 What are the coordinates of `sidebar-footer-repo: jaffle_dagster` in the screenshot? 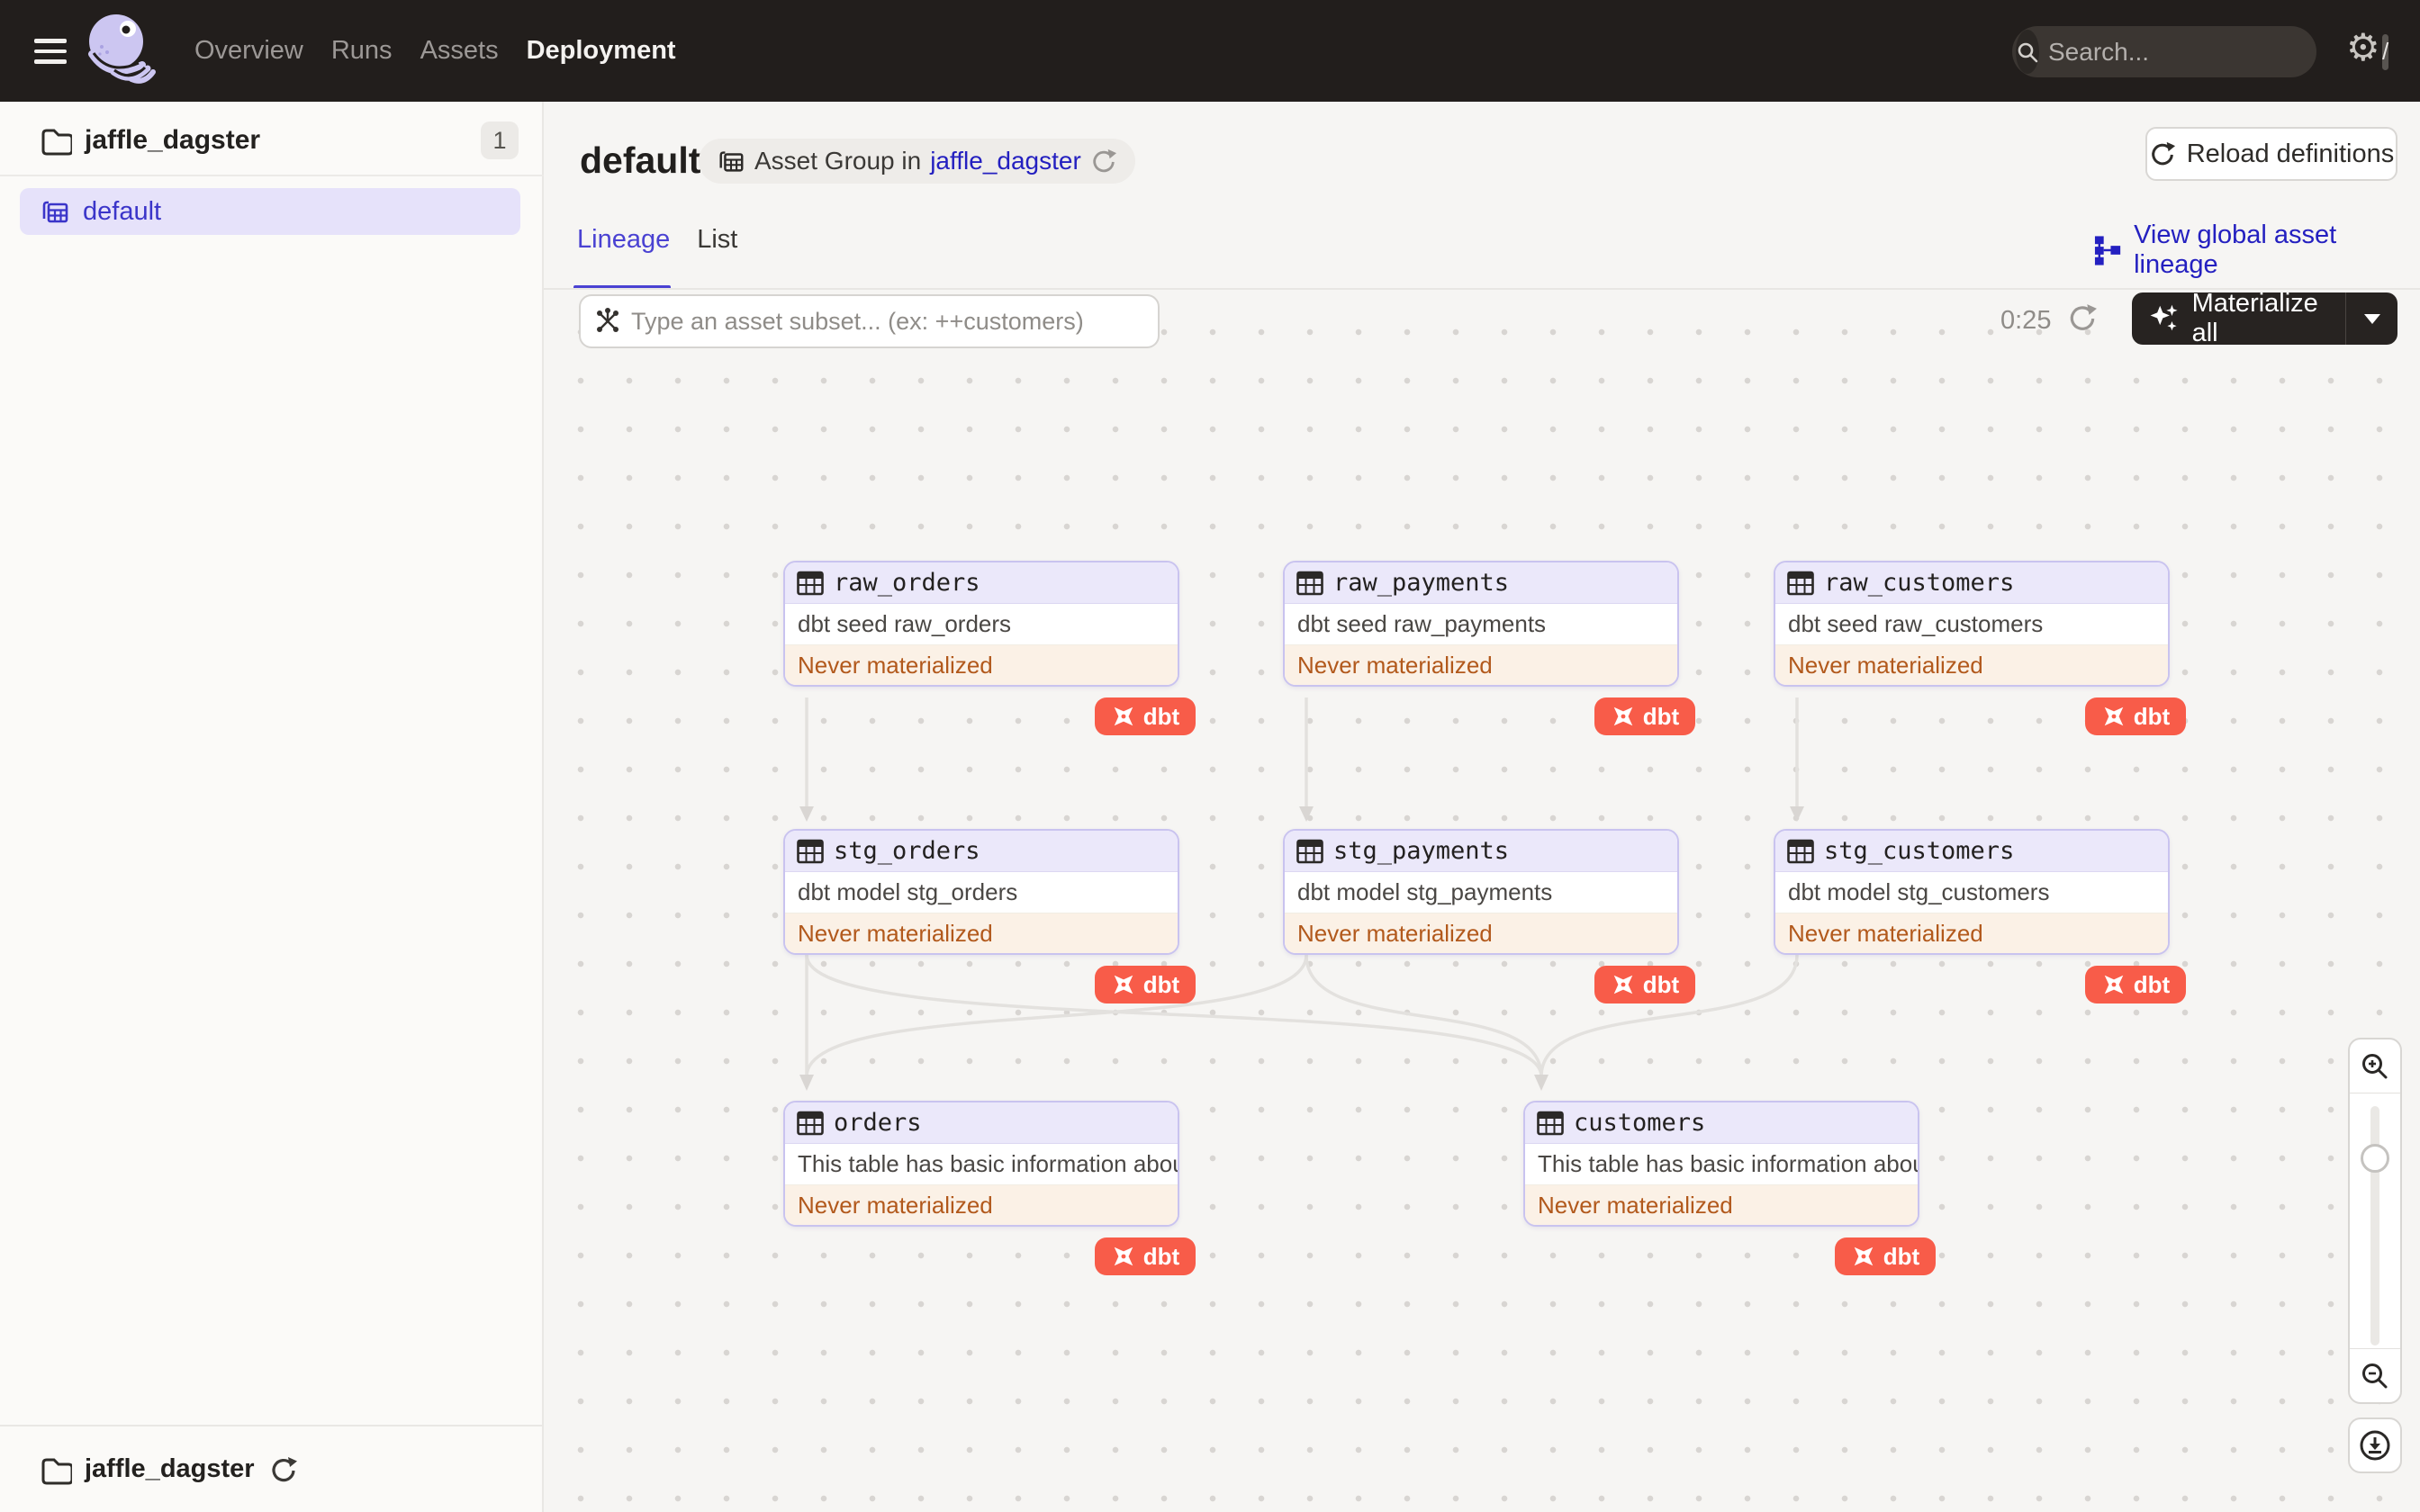 It's located at (272, 1468).